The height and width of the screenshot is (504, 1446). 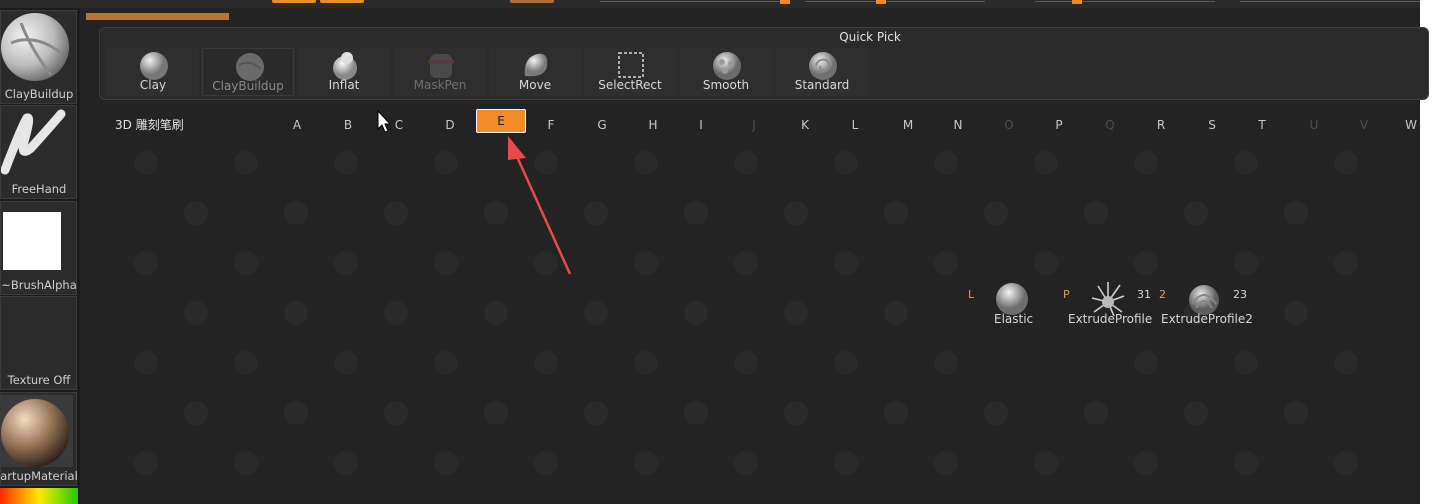 I want to click on quick-pick-inflat: Inflat, so click(x=344, y=72).